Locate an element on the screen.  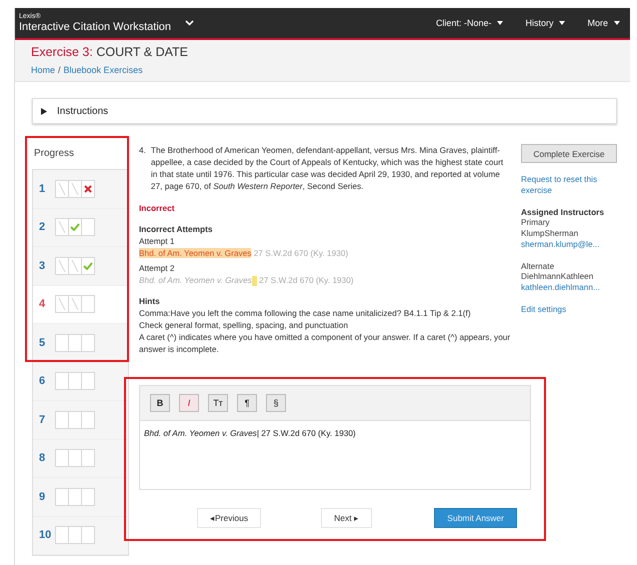
progress-title: Progress is located at coordinates (55, 153).